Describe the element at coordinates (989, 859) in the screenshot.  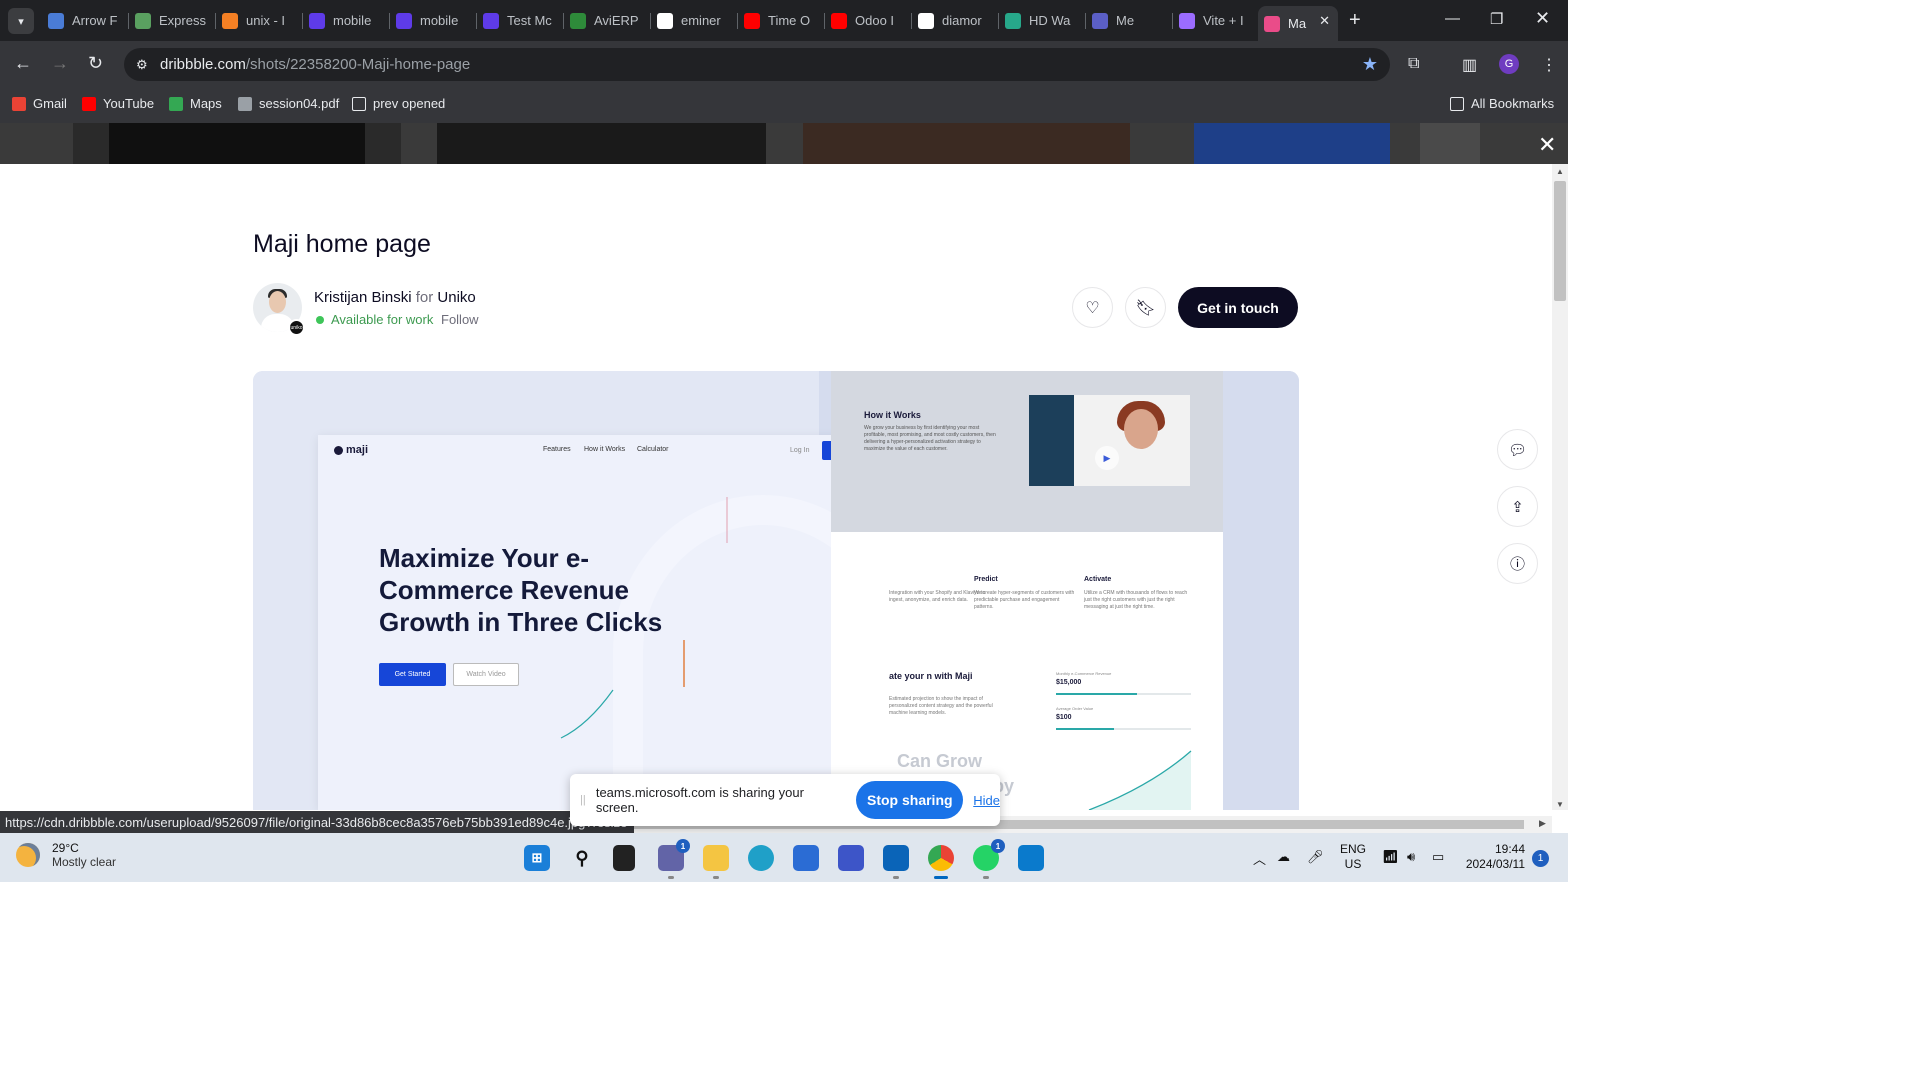
I see `whatsapp-icon: 1` at that location.